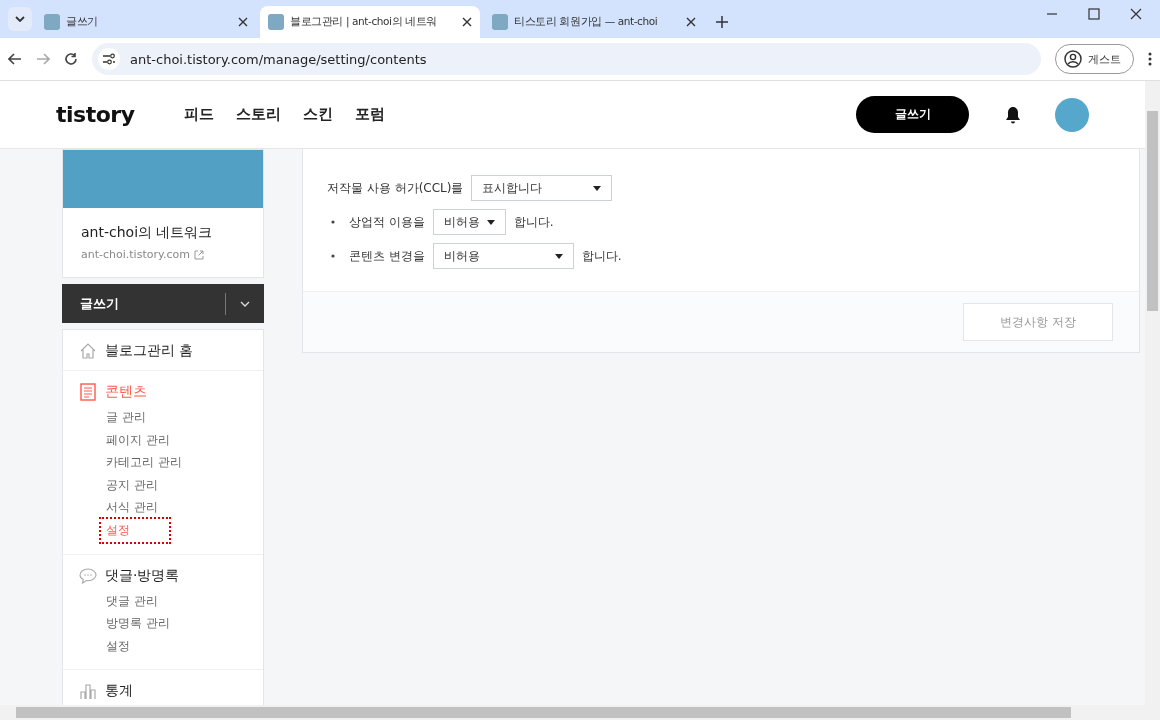 The width and height of the screenshot is (1160, 720). What do you see at coordinates (147, 232) in the screenshot?
I see `blog-title: ant-choi의 네트워크` at bounding box center [147, 232].